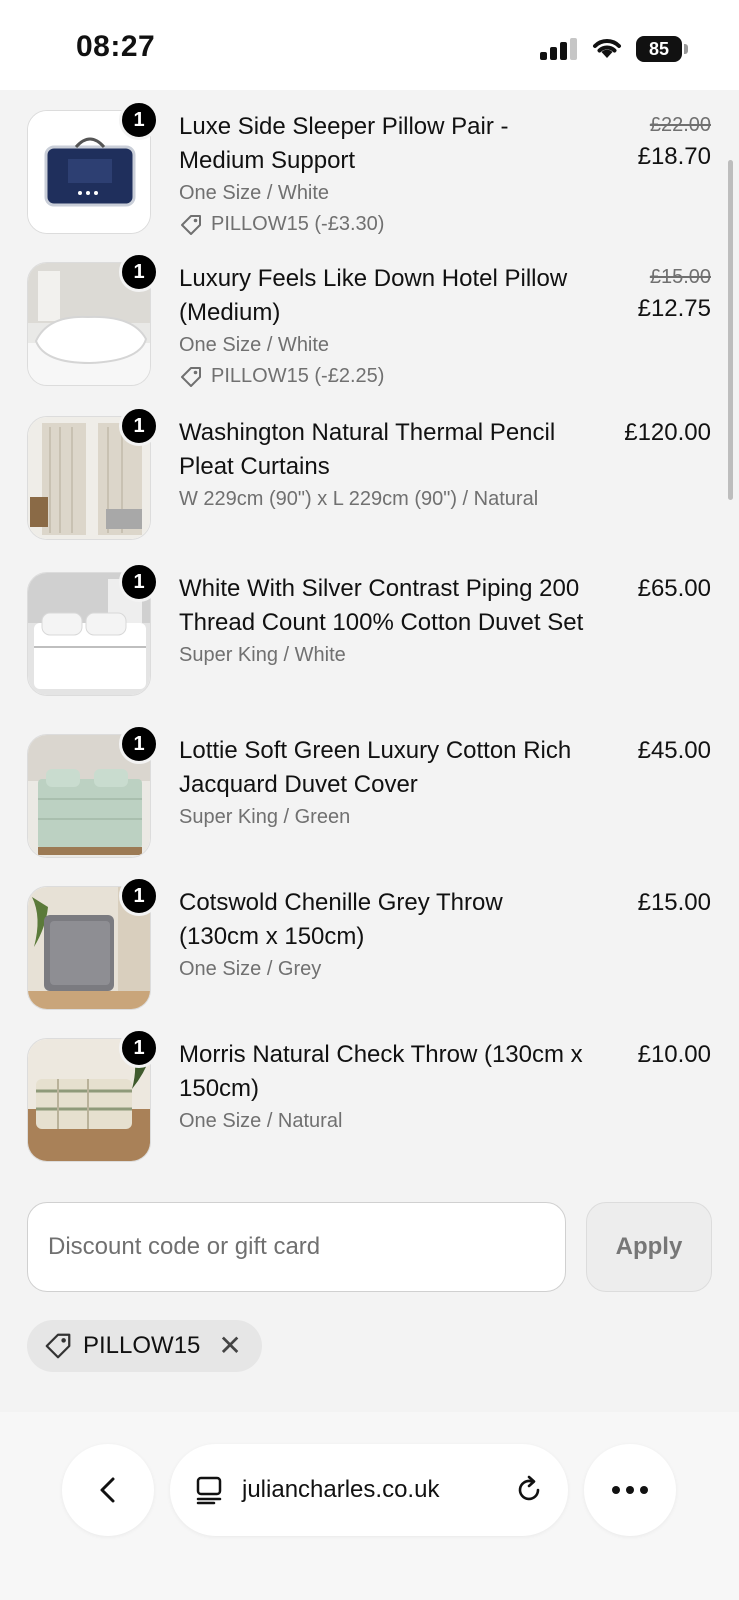  I want to click on item-discount: PILLOW15 (-£2.25), so click(384, 376).